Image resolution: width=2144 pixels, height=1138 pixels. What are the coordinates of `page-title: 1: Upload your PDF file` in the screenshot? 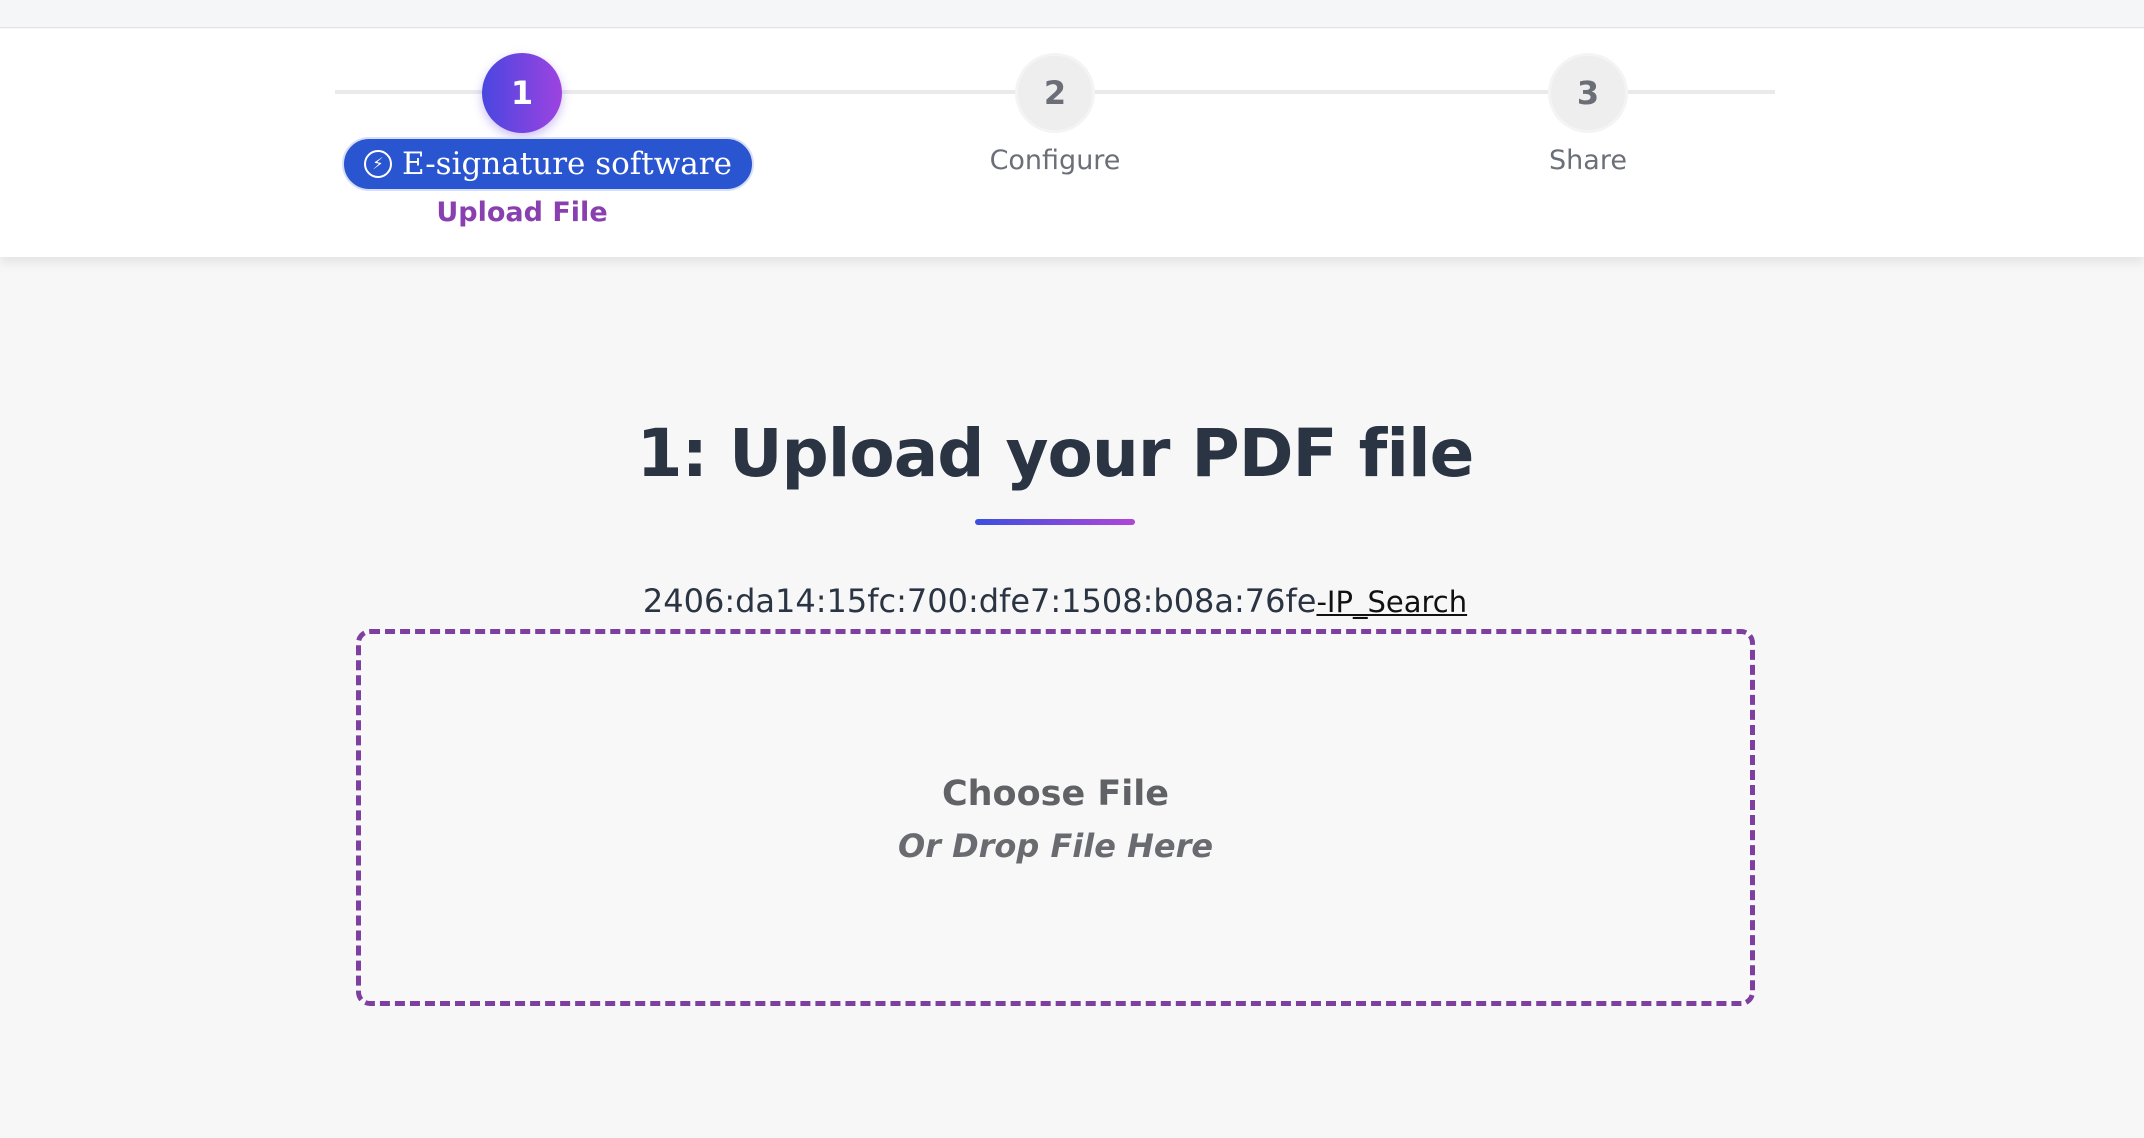 It's located at (1055, 453).